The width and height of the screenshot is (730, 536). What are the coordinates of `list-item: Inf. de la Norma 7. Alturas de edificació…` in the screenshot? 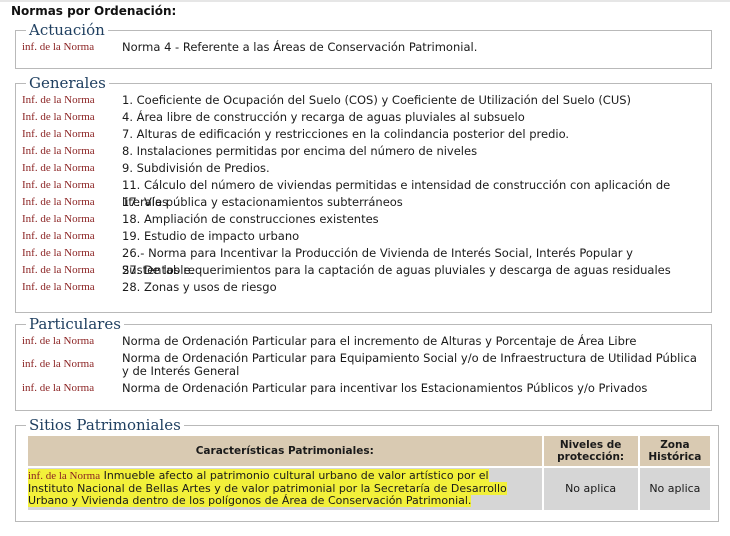 It's located at (363, 134).